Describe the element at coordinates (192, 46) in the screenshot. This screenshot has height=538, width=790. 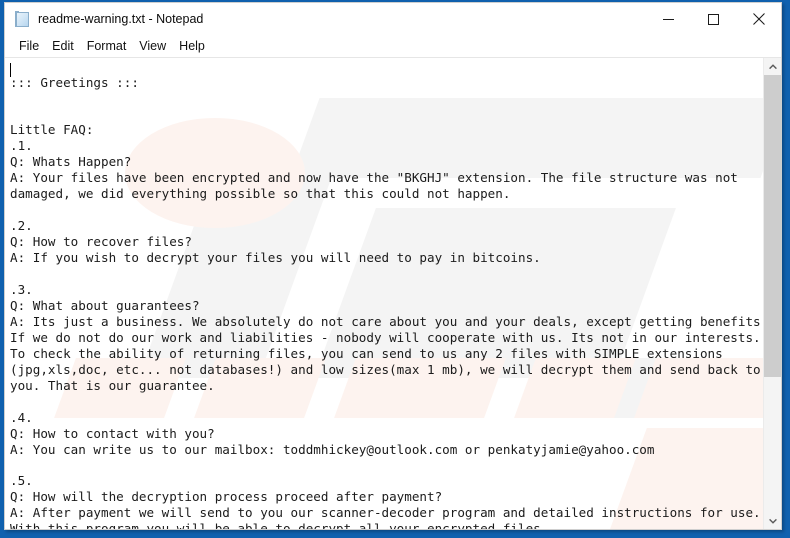
I see `menu-item-help: Help` at that location.